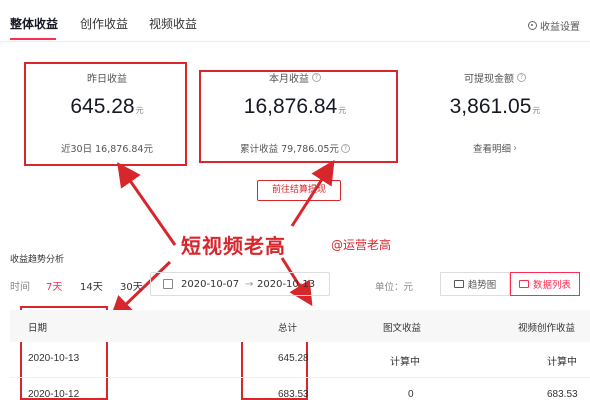 This screenshot has width=590, height=400. Describe the element at coordinates (411, 394) in the screenshot. I see `cell-article-earnings: 0` at that location.